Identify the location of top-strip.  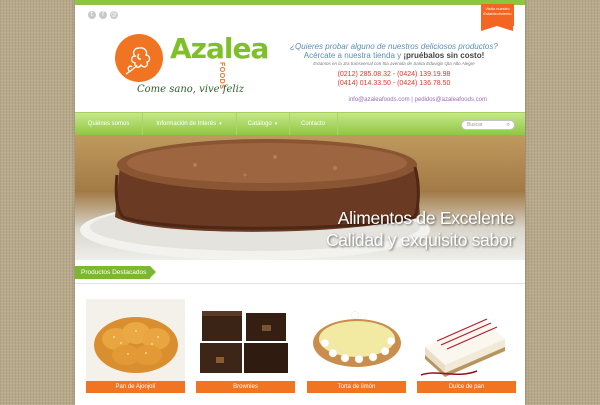
(300, 2).